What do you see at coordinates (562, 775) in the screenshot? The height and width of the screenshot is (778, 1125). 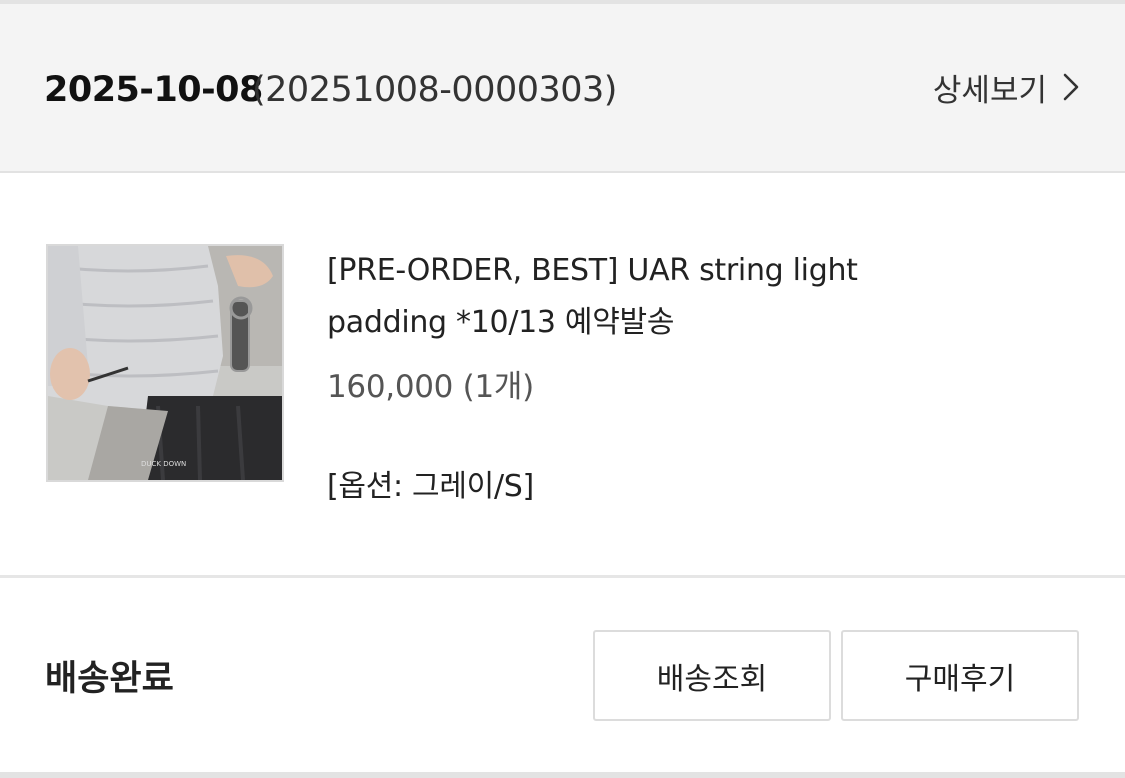 I see `bottom-divider` at bounding box center [562, 775].